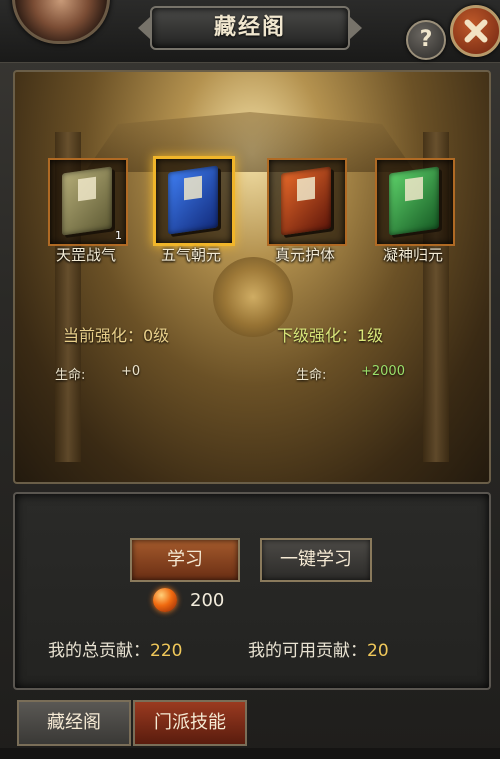 The height and width of the screenshot is (759, 500). I want to click on book-name-2: 五气朝元, so click(190, 255).